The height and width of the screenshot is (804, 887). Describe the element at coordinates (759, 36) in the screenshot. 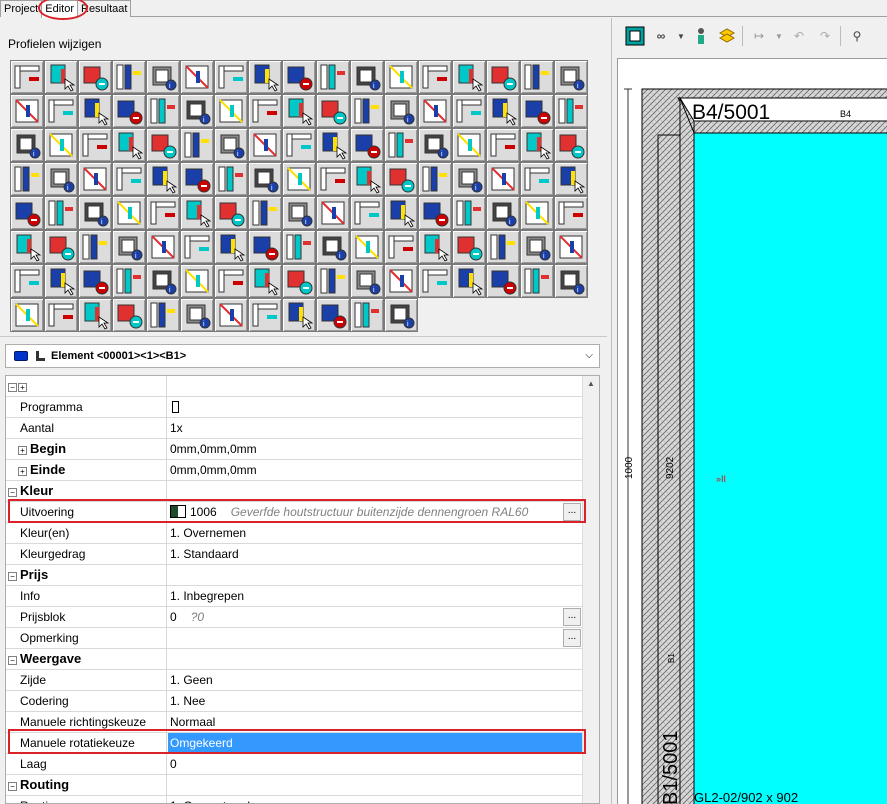

I see `dimension-icon: ↦` at that location.